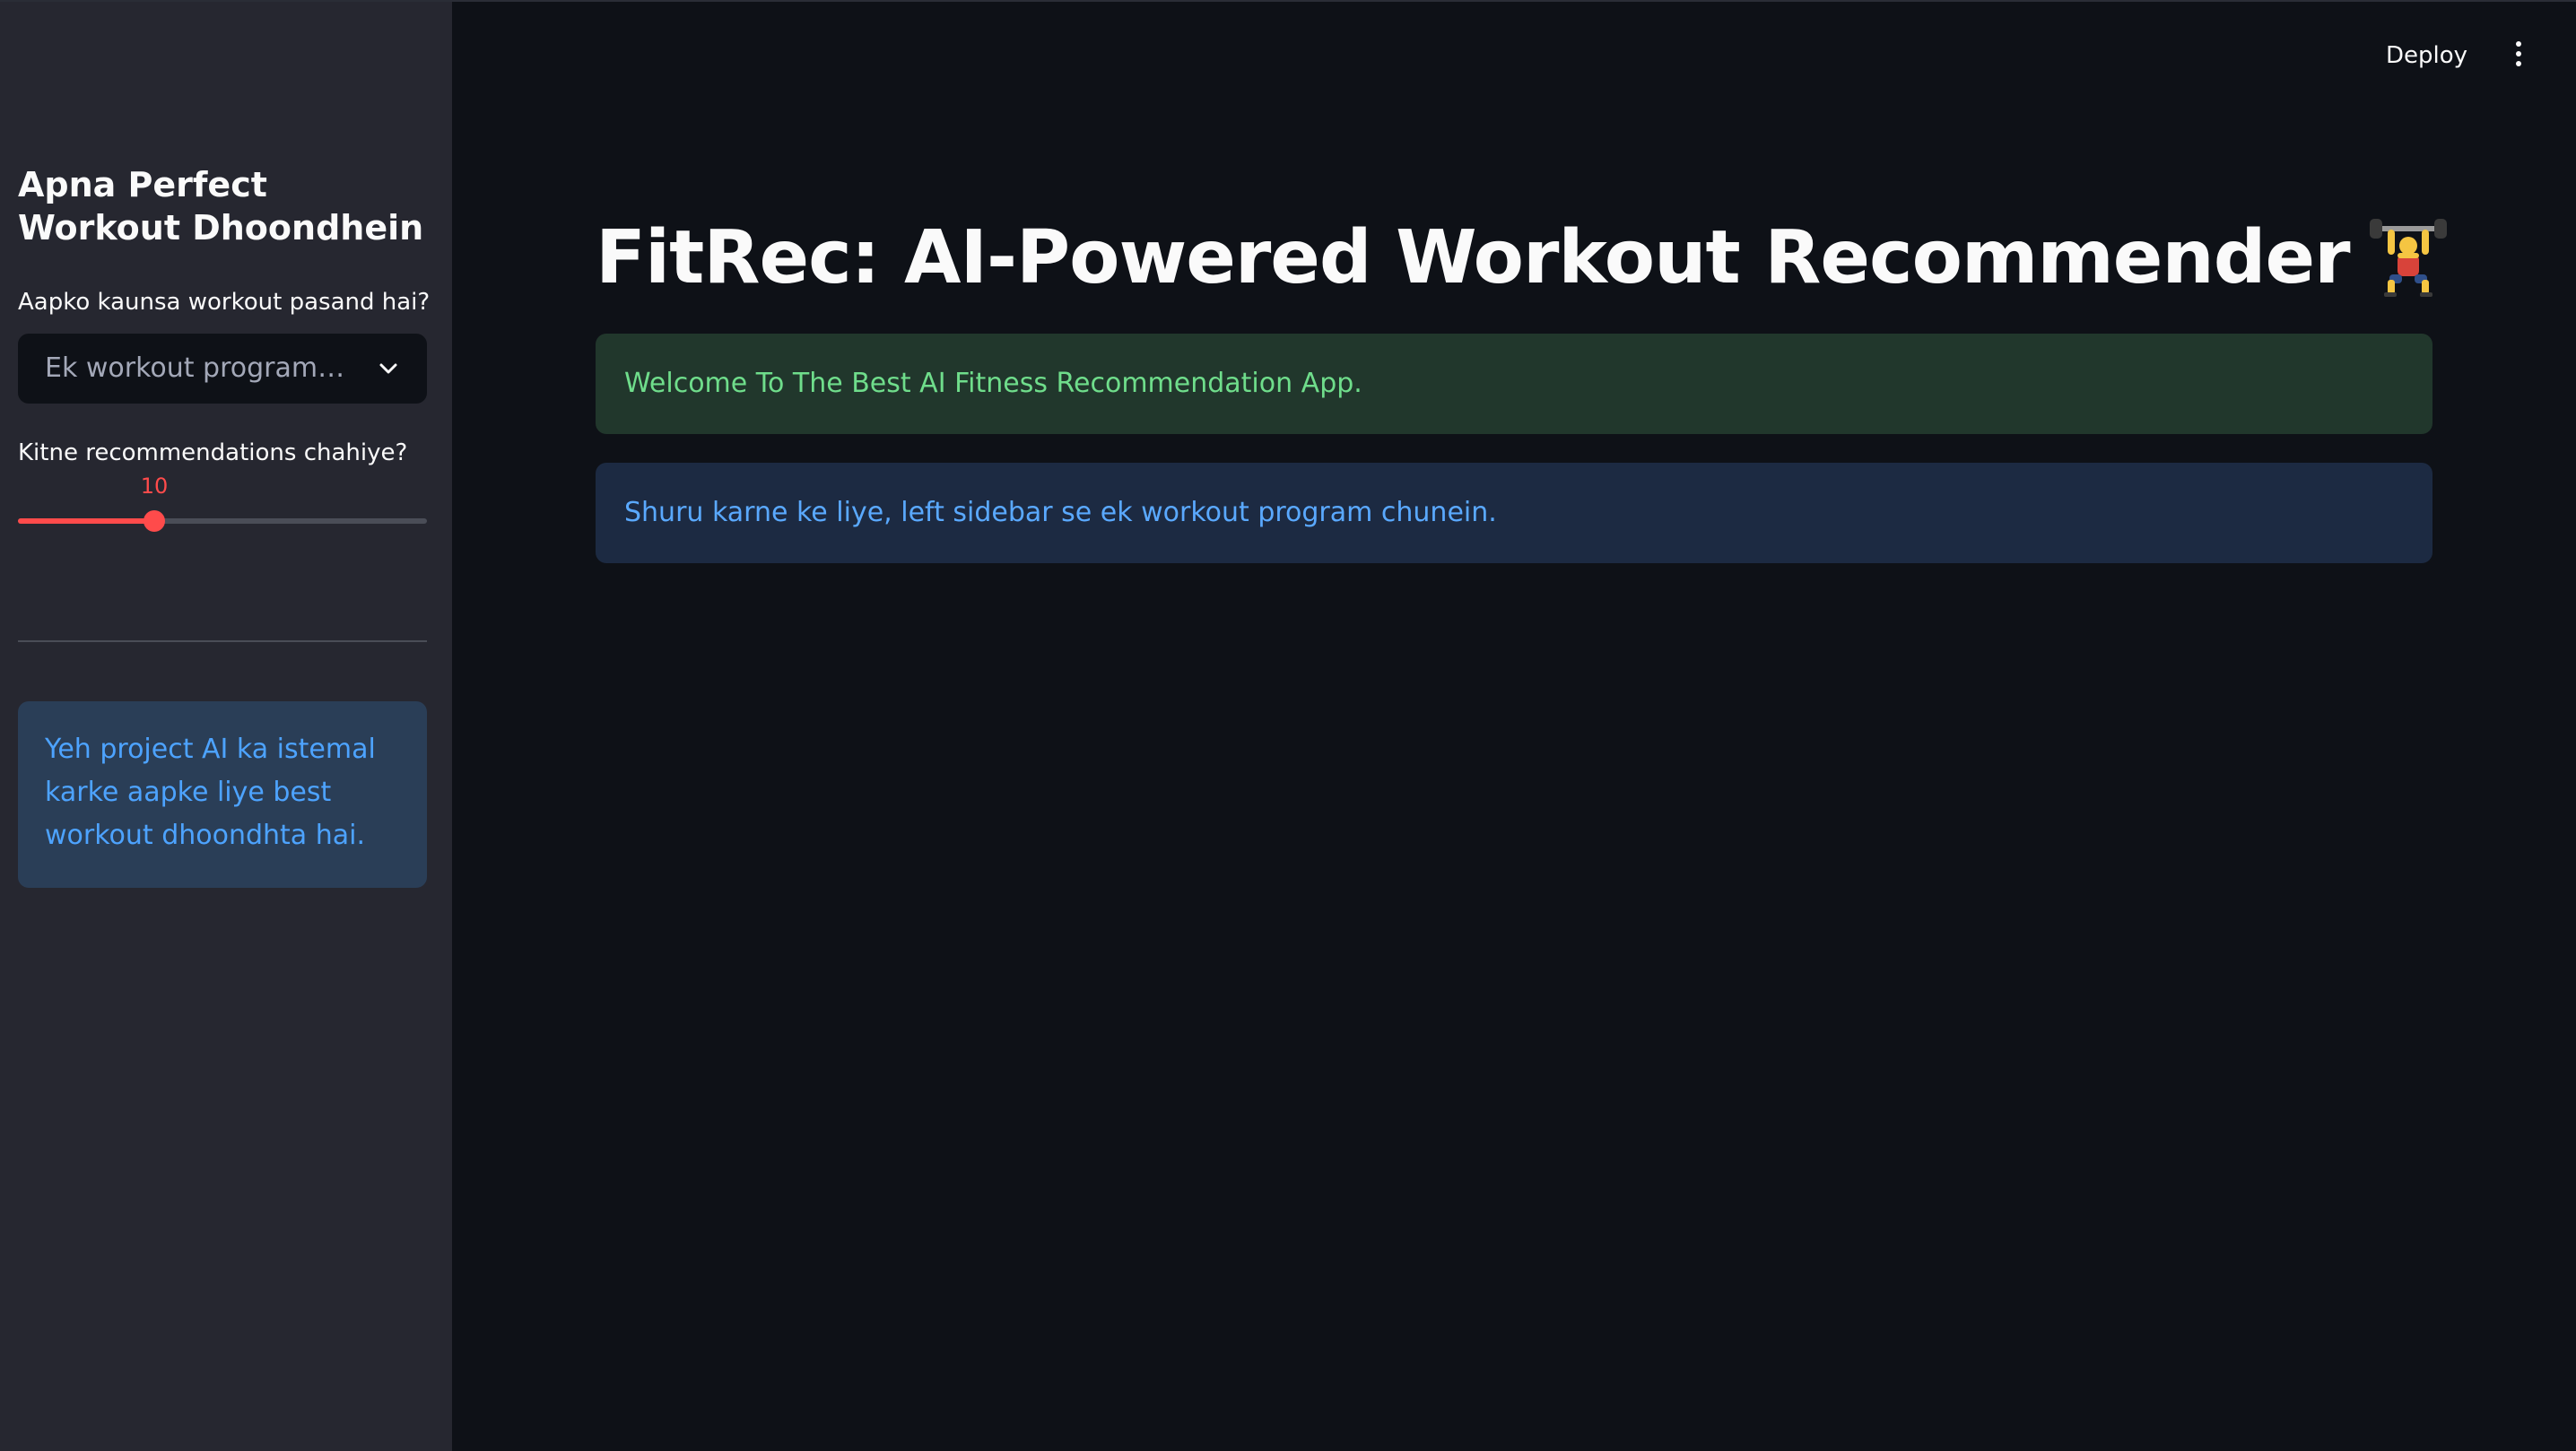  I want to click on page-title: FitRec: AI-Powered Workout Recommender, so click(1522, 258).